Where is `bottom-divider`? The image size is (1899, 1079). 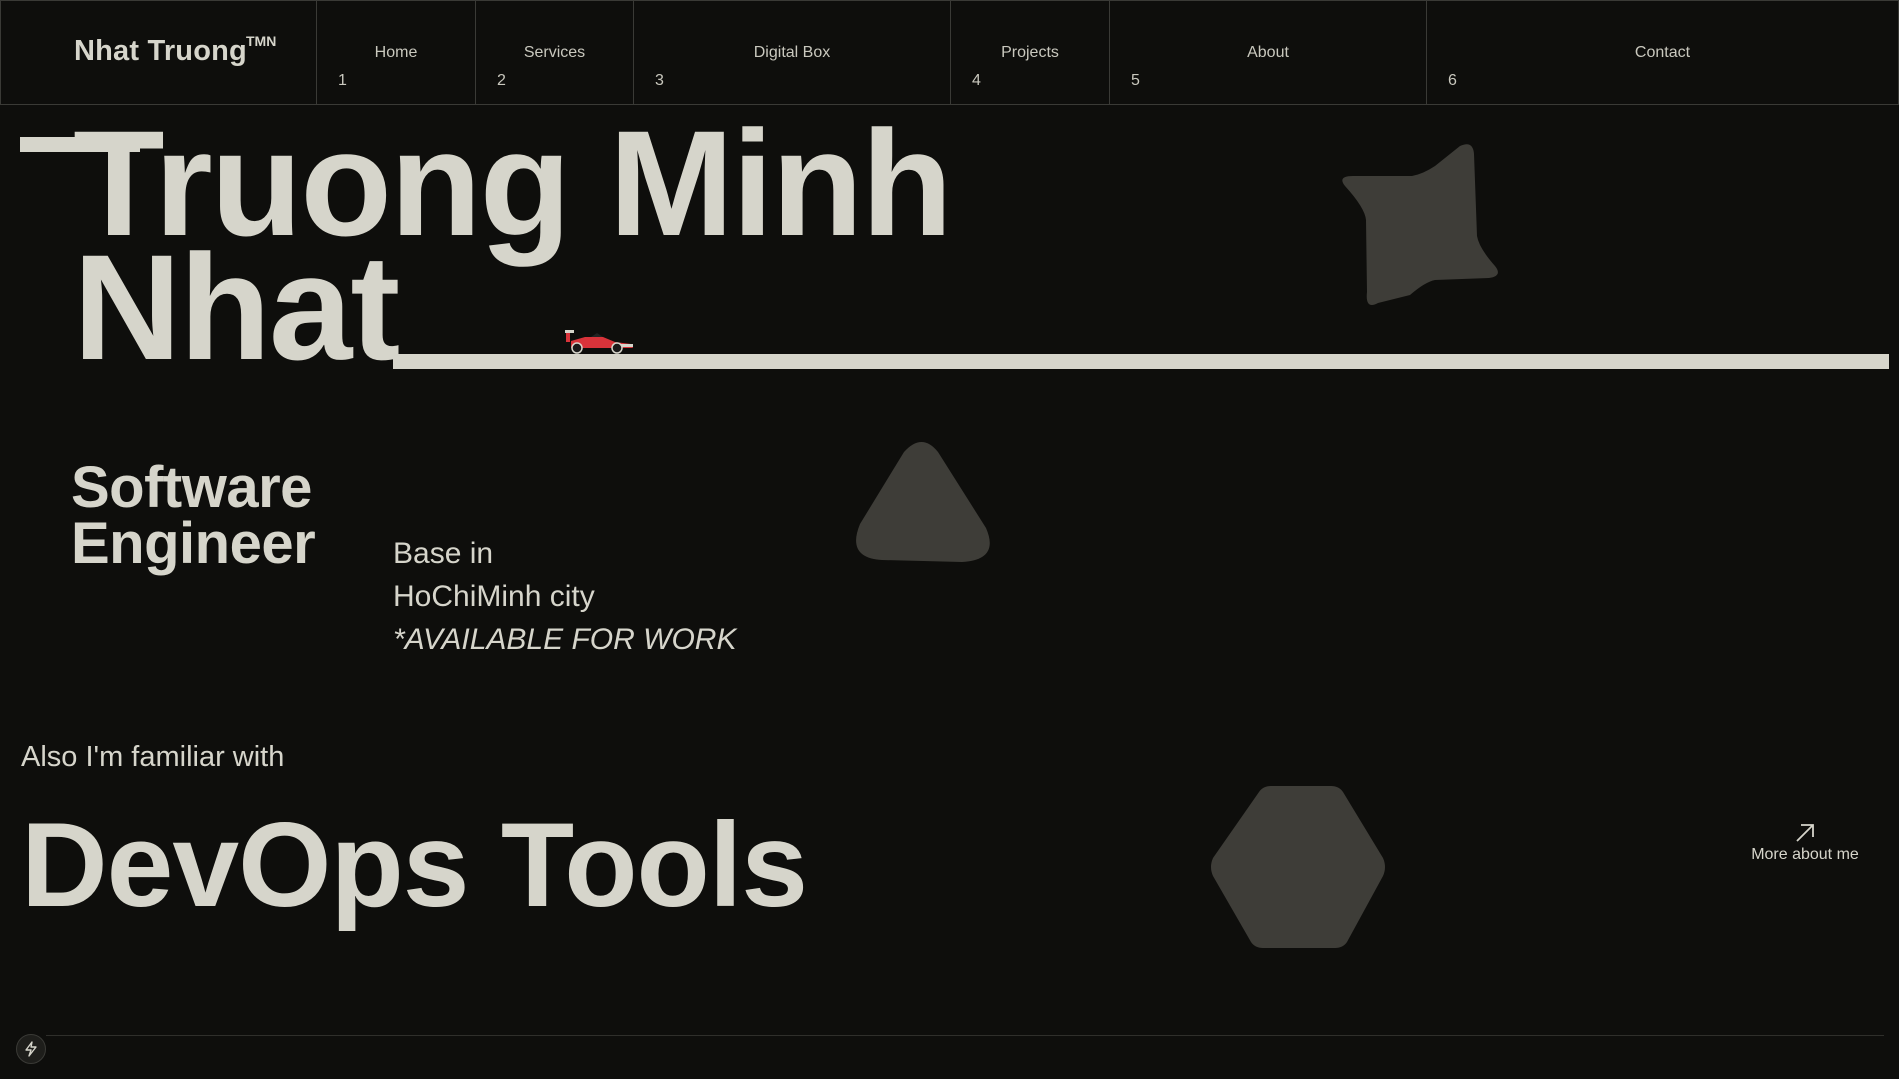 bottom-divider is located at coordinates (965, 1035).